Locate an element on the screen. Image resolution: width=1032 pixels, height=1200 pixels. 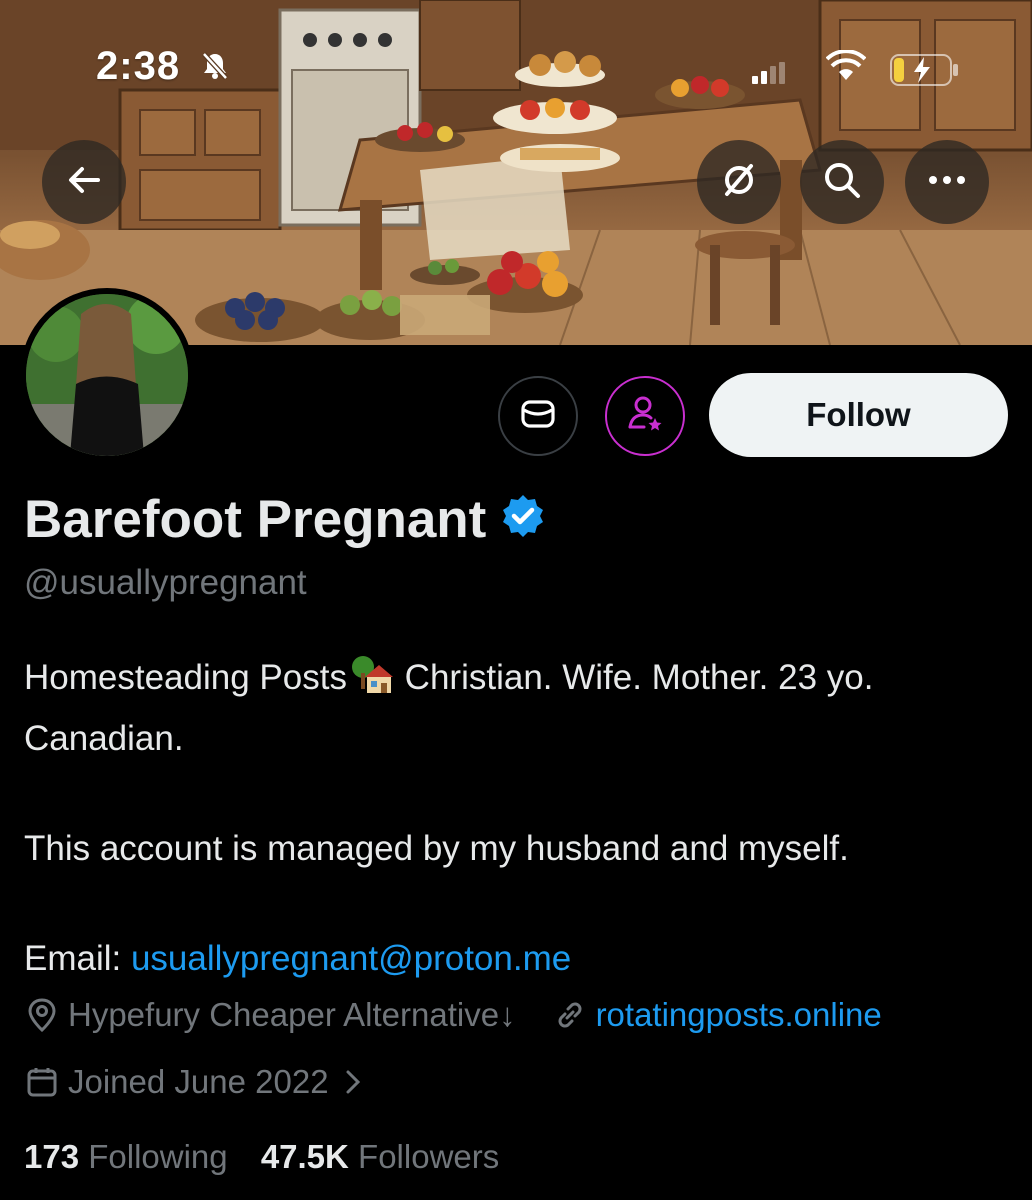
search-button is located at coordinates (842, 182).